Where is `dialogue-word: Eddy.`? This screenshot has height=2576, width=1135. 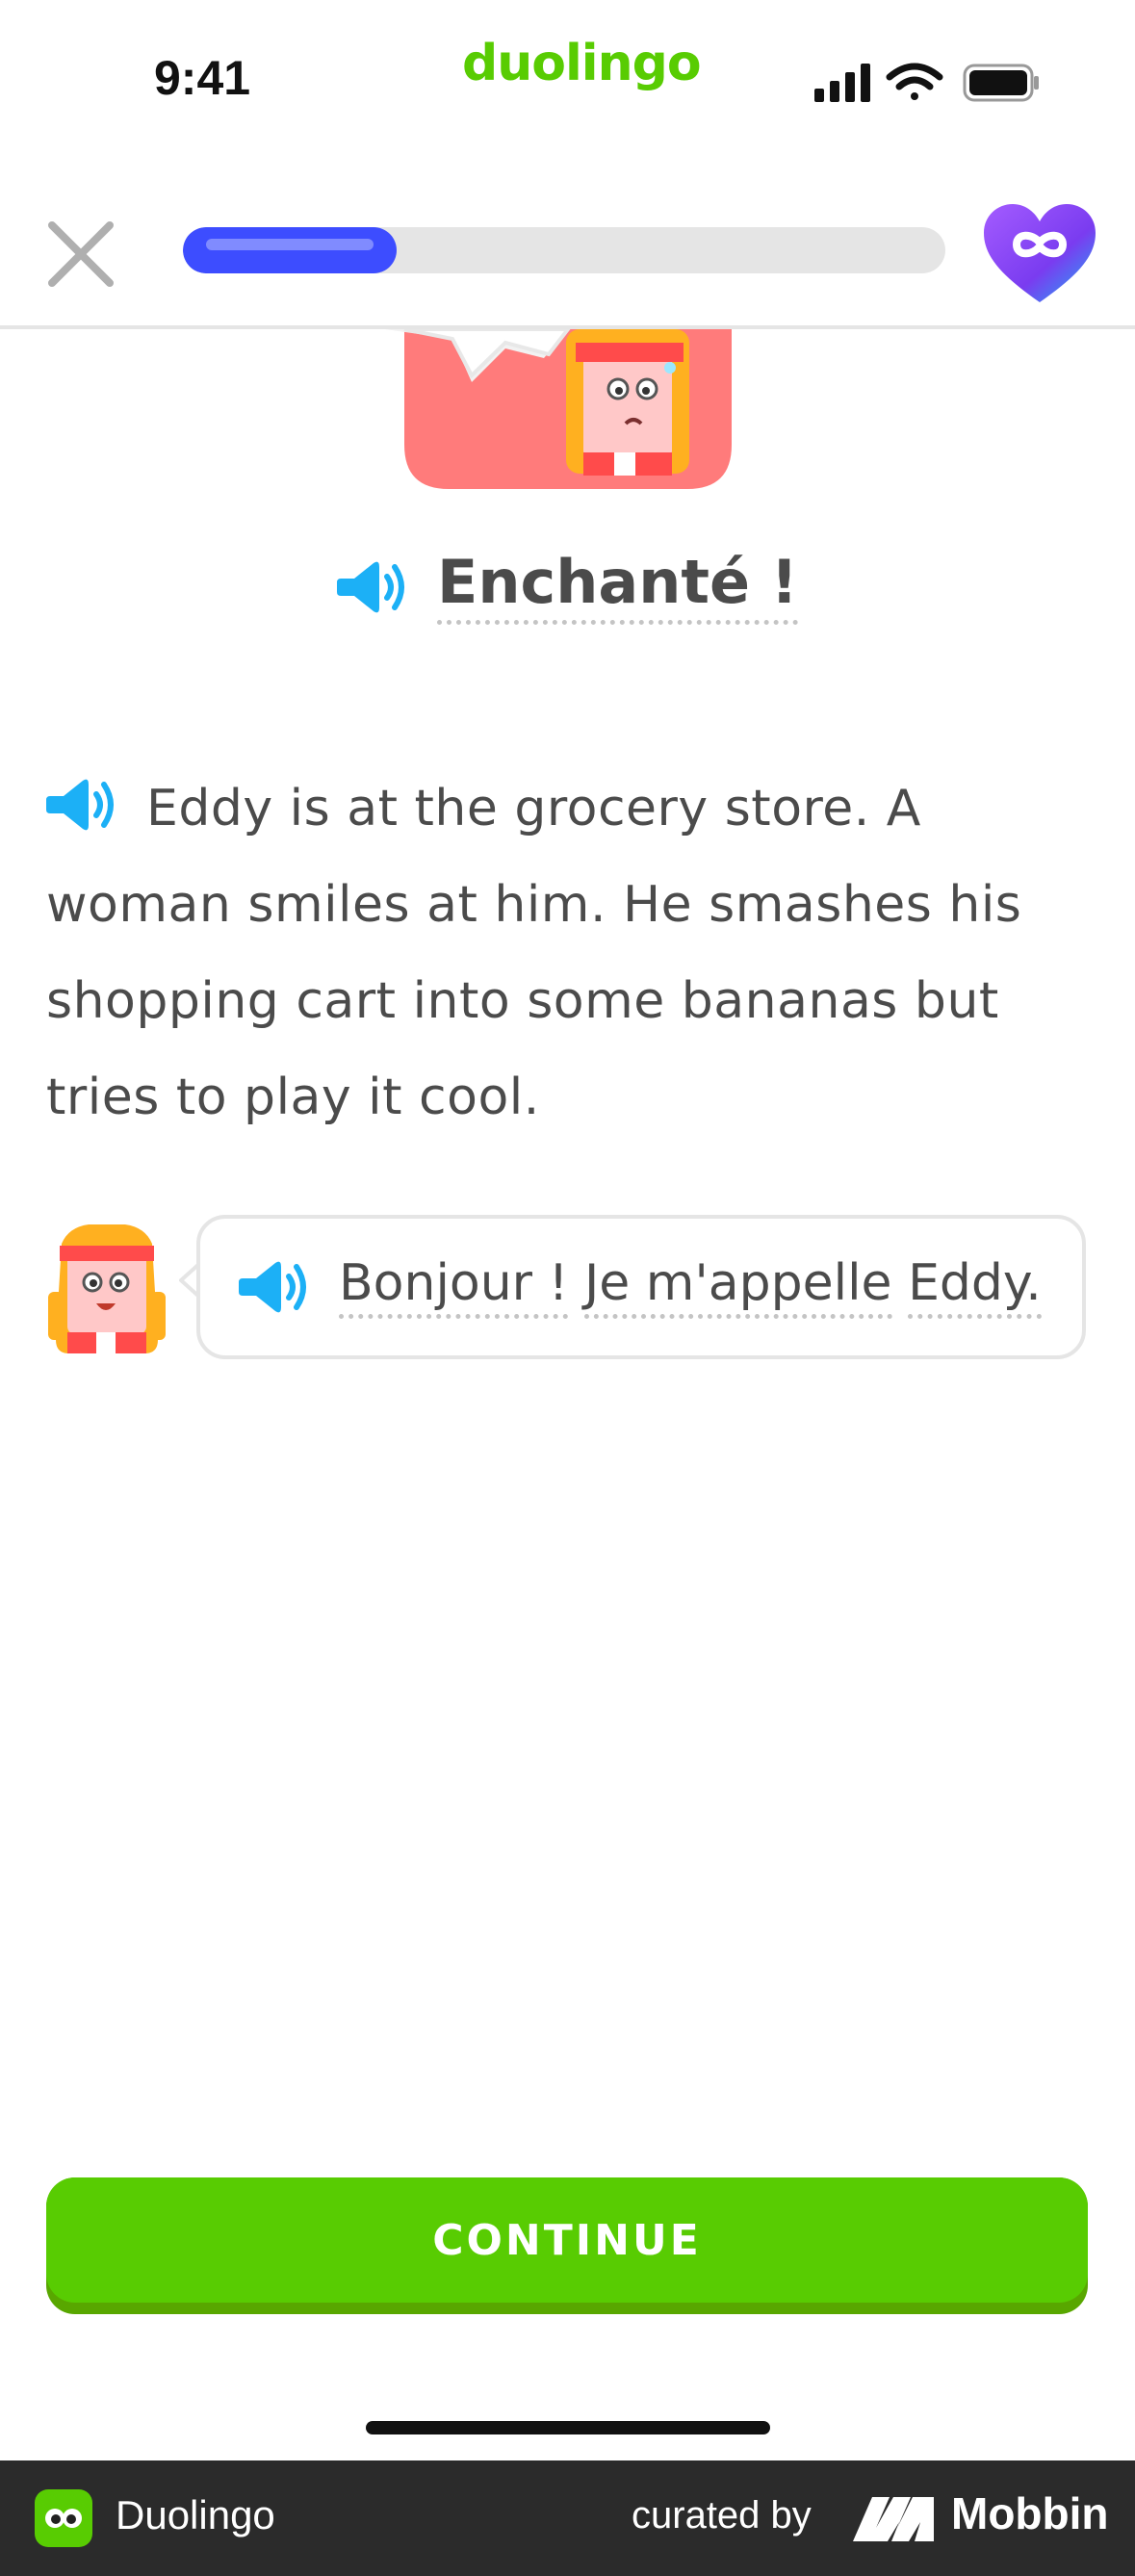
dialogue-word: Eddy. is located at coordinates (975, 1287).